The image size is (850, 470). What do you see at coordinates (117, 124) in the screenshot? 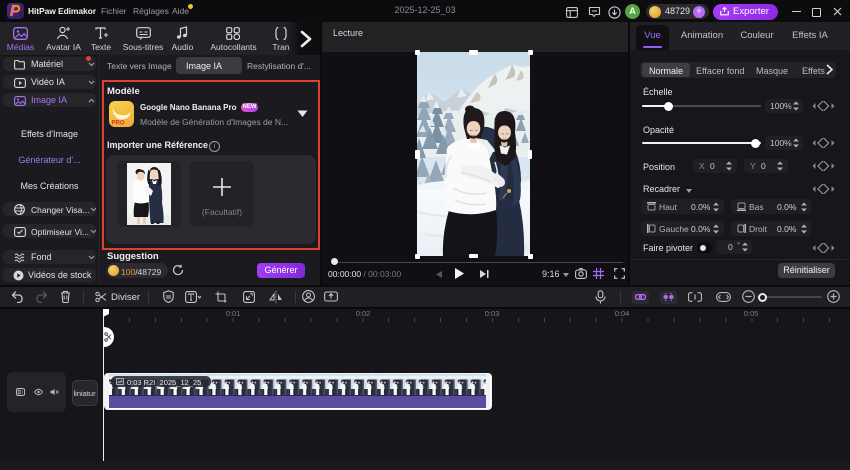
I see `svg-text: PRO` at bounding box center [117, 124].